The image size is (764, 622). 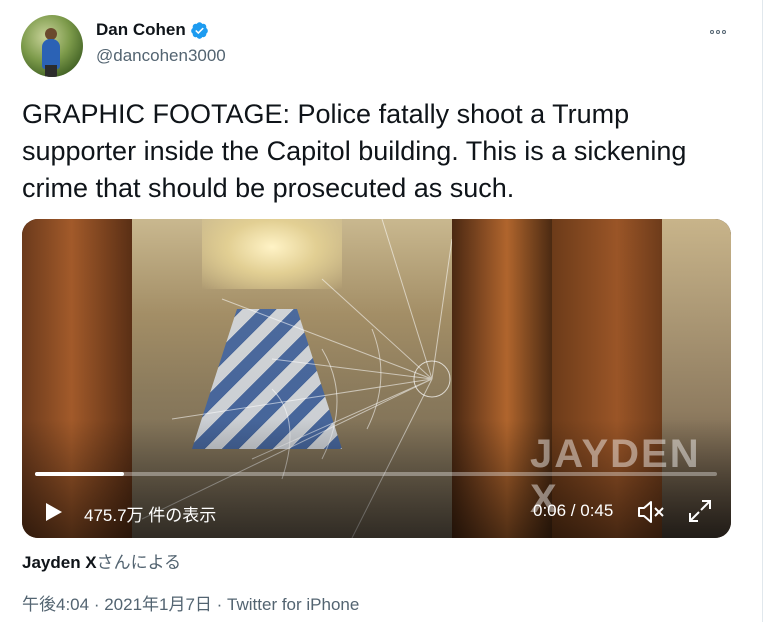 I want to click on play-icon, so click(x=53, y=512).